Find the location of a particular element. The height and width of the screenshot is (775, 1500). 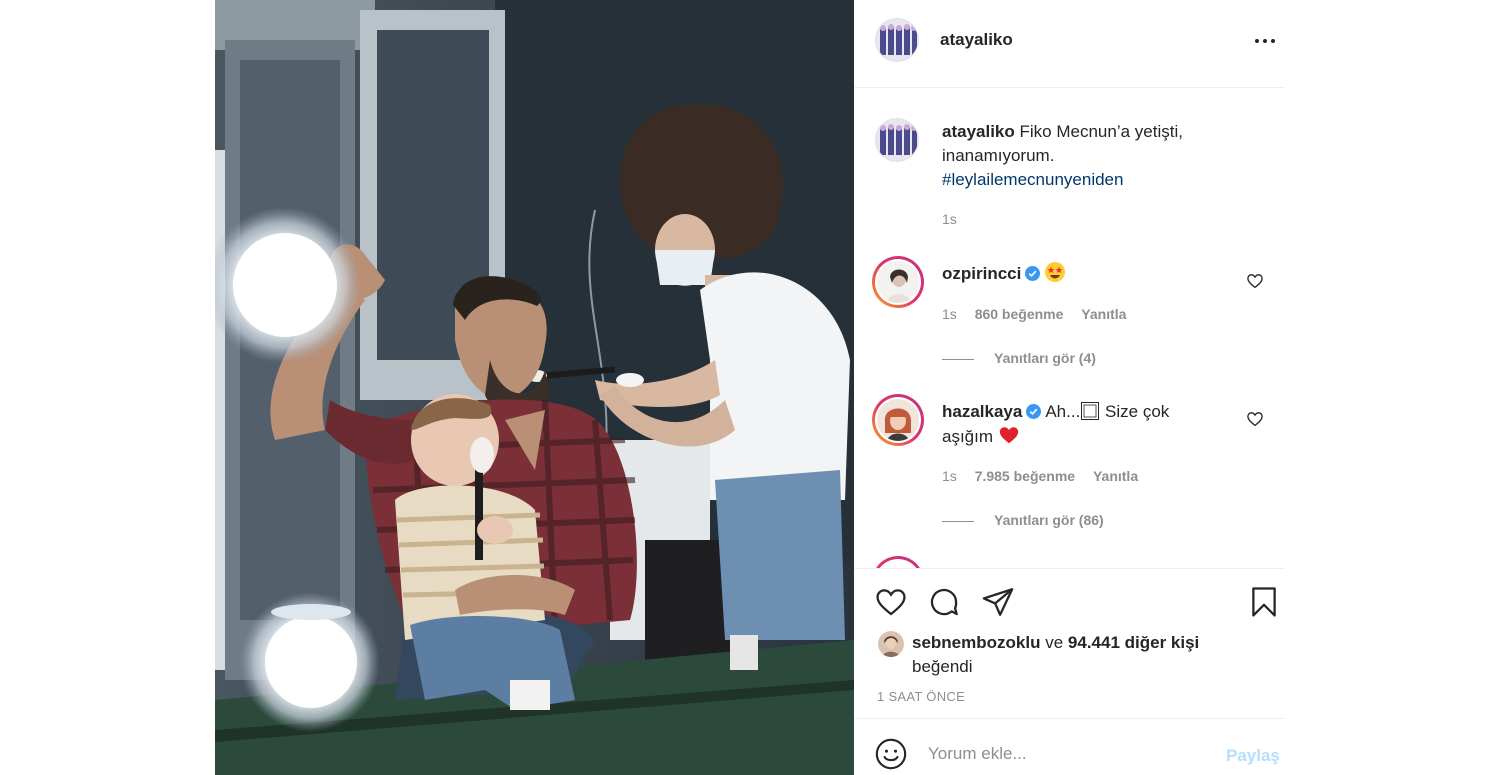

add-comment-bar: Paylaş is located at coordinates (1069, 746).